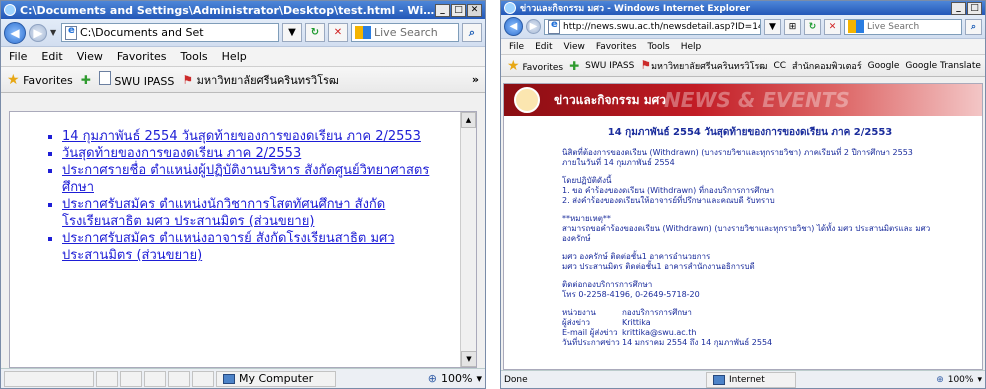 The width and height of the screenshot is (986, 389). Describe the element at coordinates (54, 32) in the screenshot. I see `history-dropdown-icon: ▼` at that location.